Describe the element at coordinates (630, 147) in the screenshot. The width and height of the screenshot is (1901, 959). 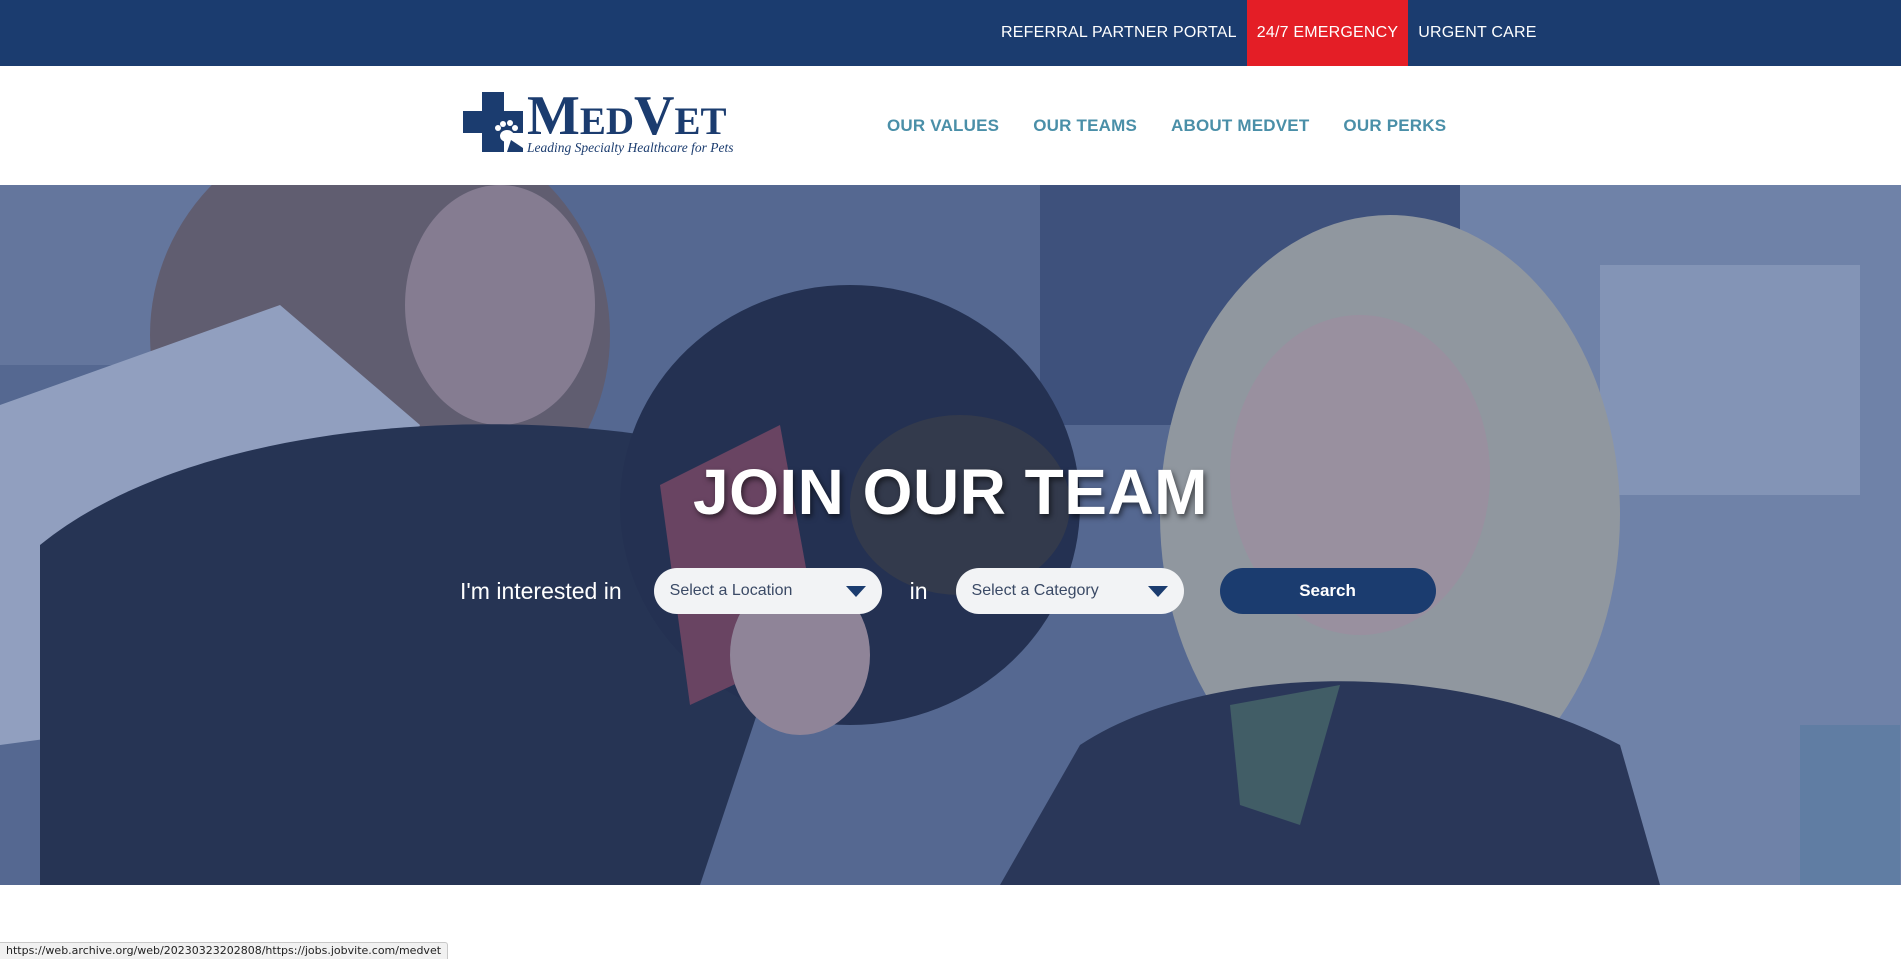
I see `brand-tagline: Leading Specialty Healthcare for Pets` at that location.